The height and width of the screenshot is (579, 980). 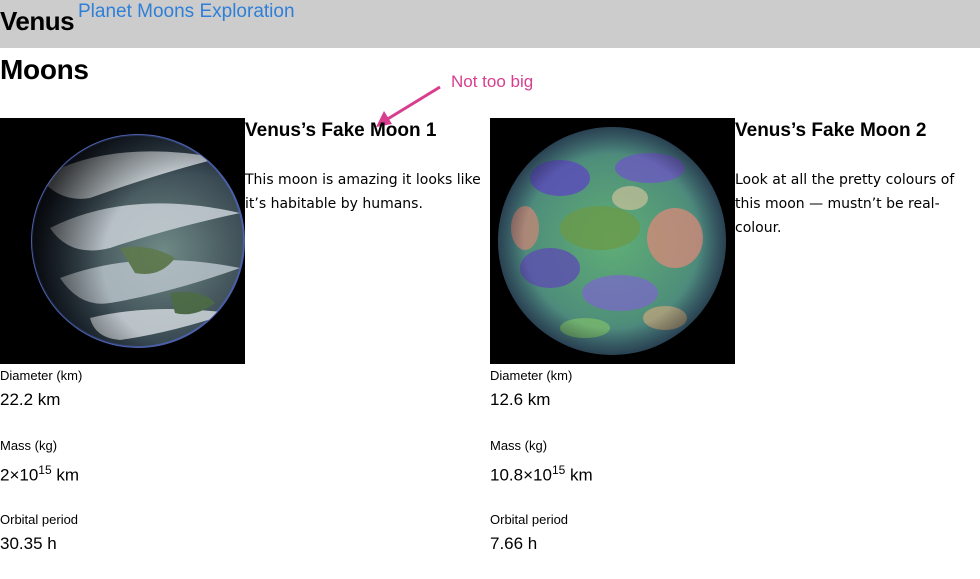 I want to click on diameter-value: 22.2 km, so click(x=30, y=399).